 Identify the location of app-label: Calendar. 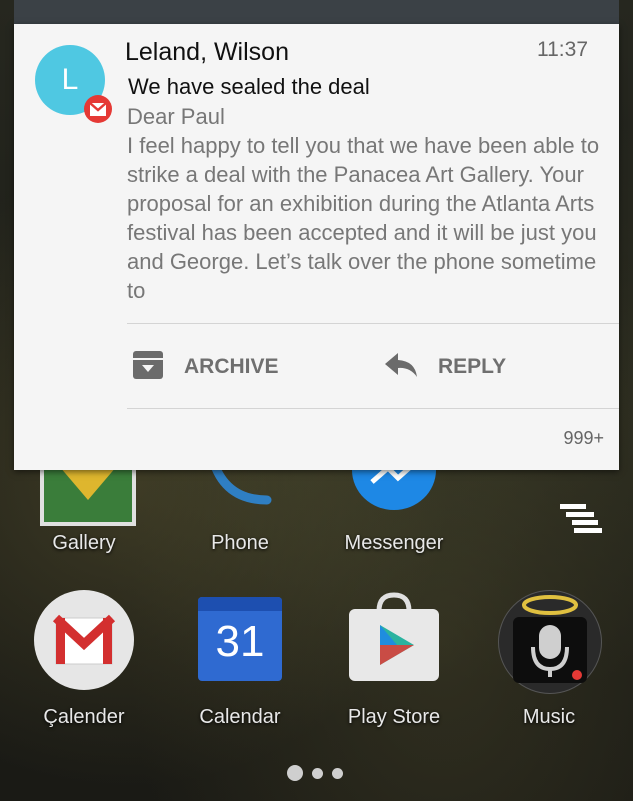
(240, 717).